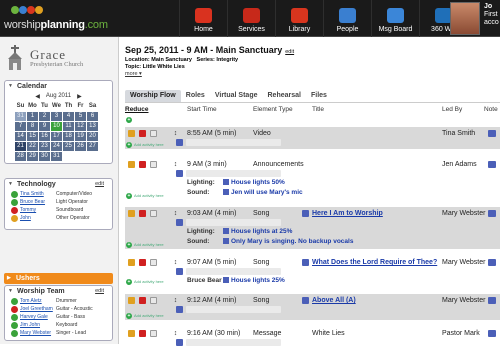 Image resolution: width=500 pixels, height=347 pixels. I want to click on calendar-day: 17, so click(56, 136).